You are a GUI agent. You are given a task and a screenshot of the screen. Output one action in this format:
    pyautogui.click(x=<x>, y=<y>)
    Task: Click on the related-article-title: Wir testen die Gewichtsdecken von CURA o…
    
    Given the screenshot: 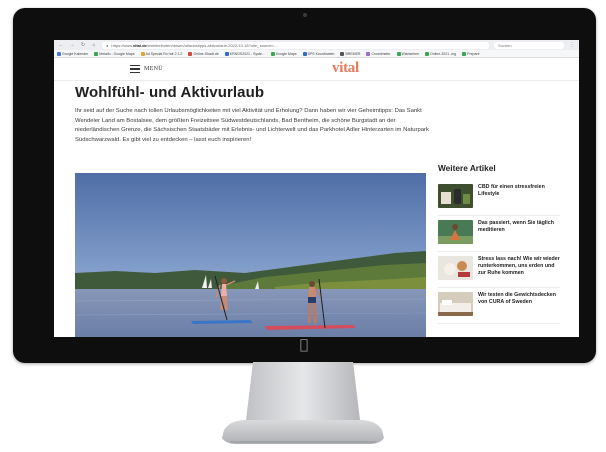 What is the action you would take?
    pyautogui.click(x=519, y=307)
    